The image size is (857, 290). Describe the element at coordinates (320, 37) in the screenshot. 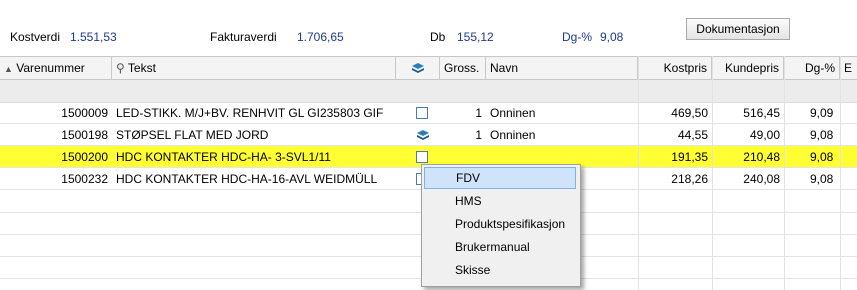

I see `fakturaverdi-value: 1.706,65` at that location.